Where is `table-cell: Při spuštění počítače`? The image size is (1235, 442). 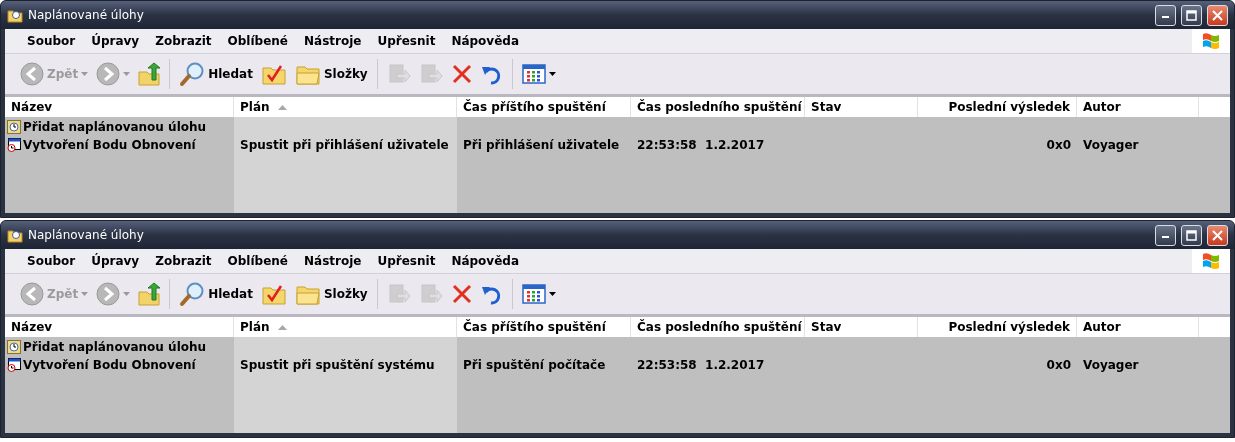 table-cell: Při spuštění počítače is located at coordinates (534, 365).